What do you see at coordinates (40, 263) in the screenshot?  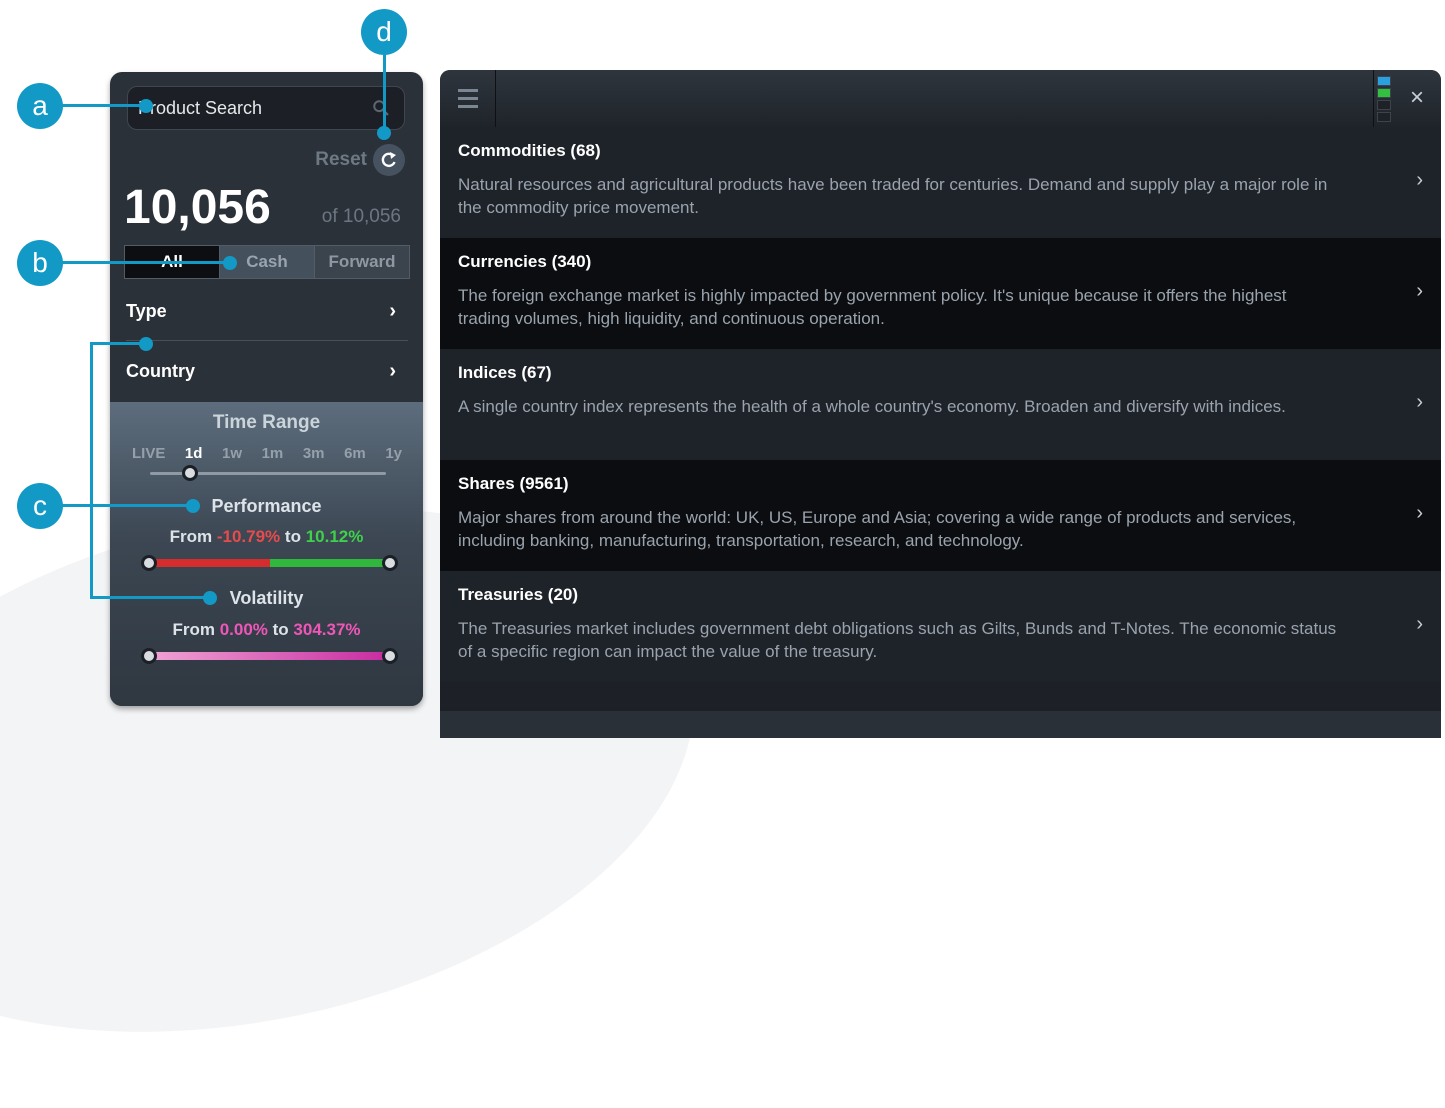 I see `callout-b: b` at bounding box center [40, 263].